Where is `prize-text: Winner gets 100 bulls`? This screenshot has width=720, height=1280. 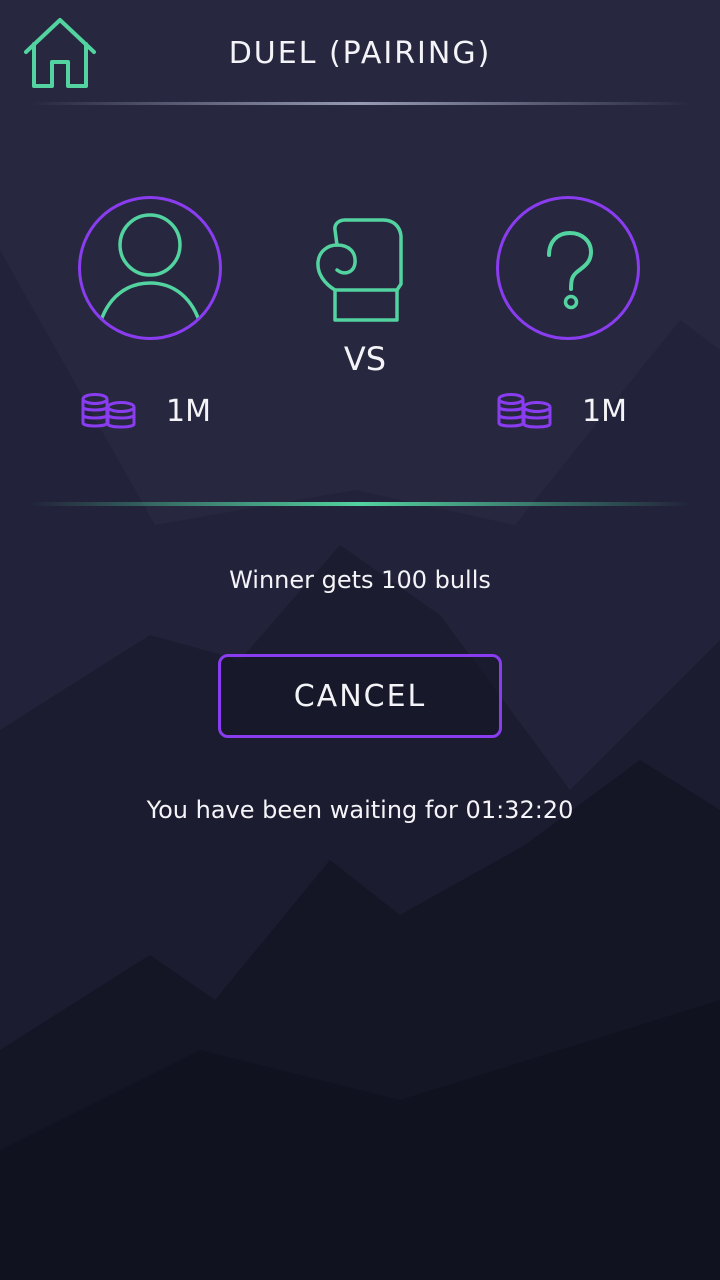
prize-text: Winner gets 100 bulls is located at coordinates (360, 580).